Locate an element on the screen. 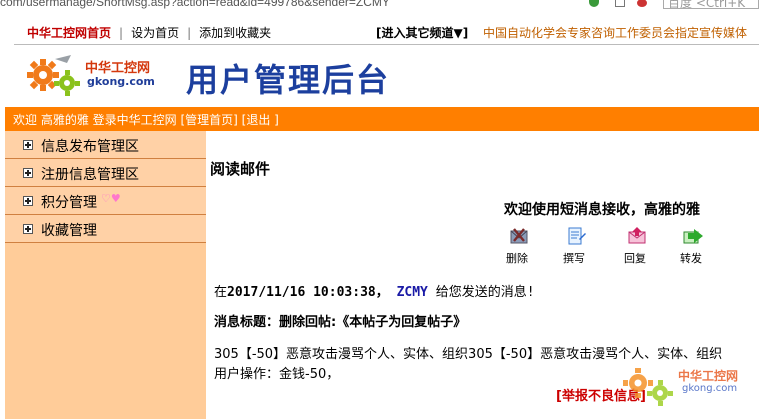 Image resolution: width=759 pixels, height=419 pixels. sidebar-item-label: 信息发布管理区 is located at coordinates (90, 147).